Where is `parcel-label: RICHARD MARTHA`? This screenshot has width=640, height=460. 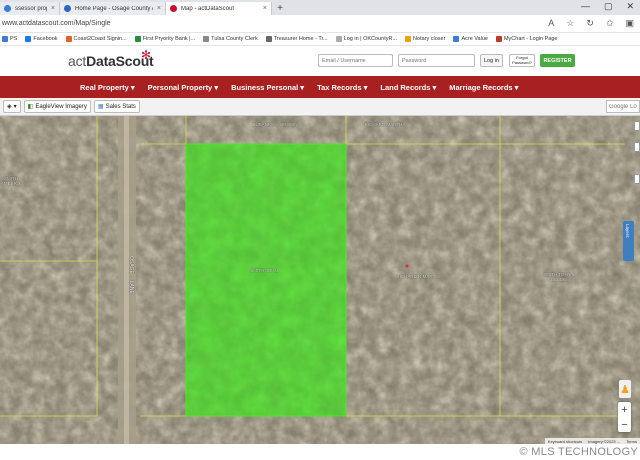
parcel-label: RICHARD MARTHA is located at coordinates (385, 124).